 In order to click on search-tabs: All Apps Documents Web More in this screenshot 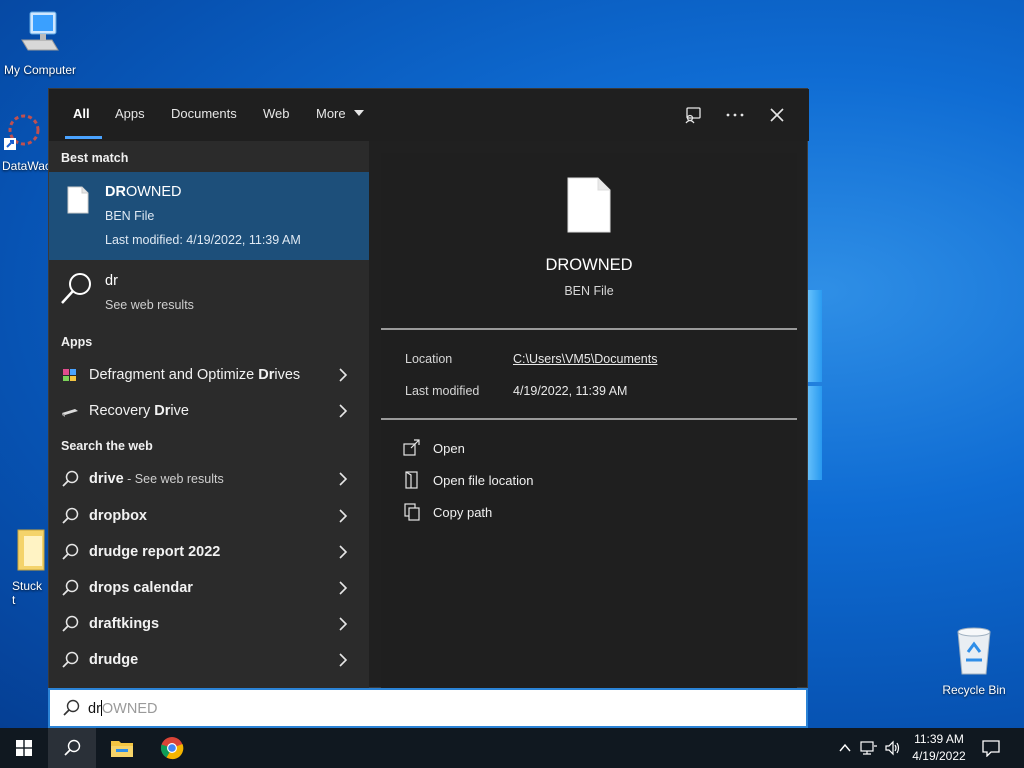, I will do `click(429, 115)`.